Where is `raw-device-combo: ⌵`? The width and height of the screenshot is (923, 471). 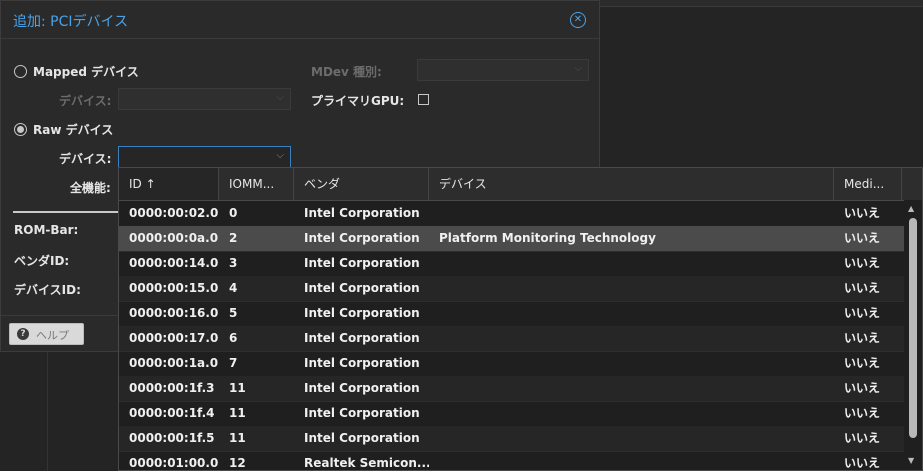 raw-device-combo: ⌵ is located at coordinates (204, 157).